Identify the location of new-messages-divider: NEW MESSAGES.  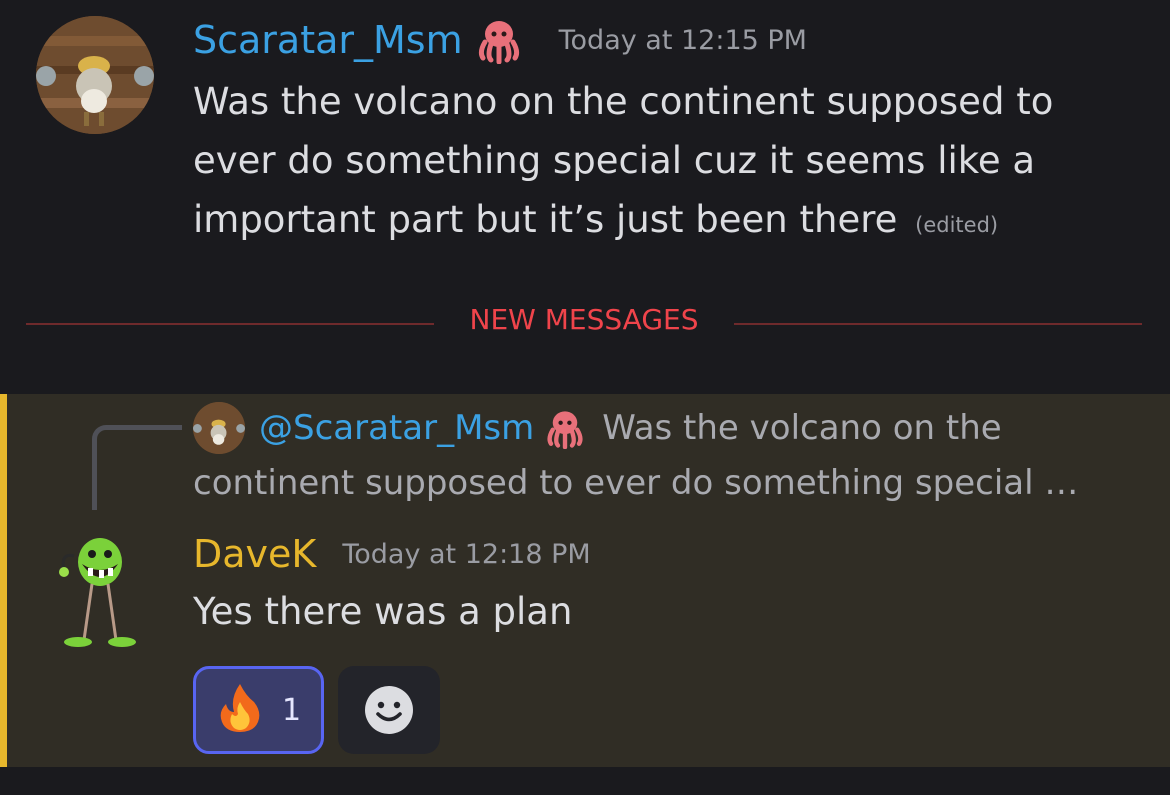
(584, 325).